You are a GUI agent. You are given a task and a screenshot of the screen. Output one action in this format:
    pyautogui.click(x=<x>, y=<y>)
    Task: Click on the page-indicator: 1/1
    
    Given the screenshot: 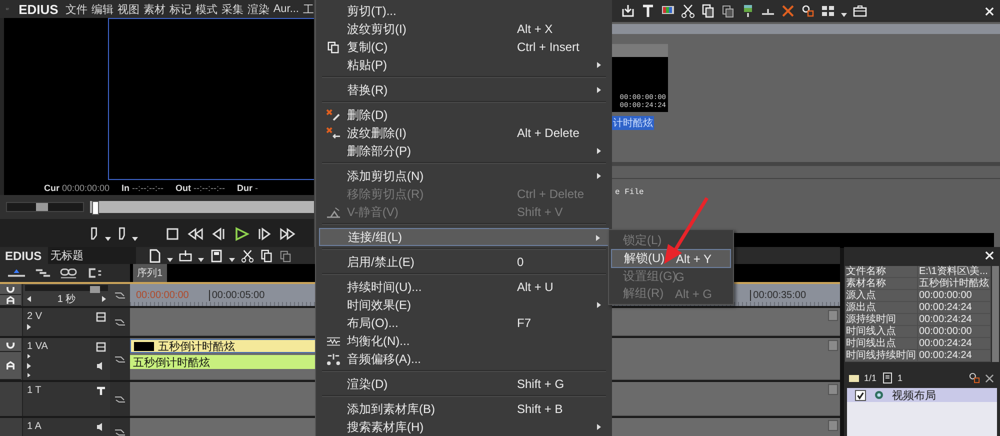 What is the action you would take?
    pyautogui.click(x=870, y=378)
    